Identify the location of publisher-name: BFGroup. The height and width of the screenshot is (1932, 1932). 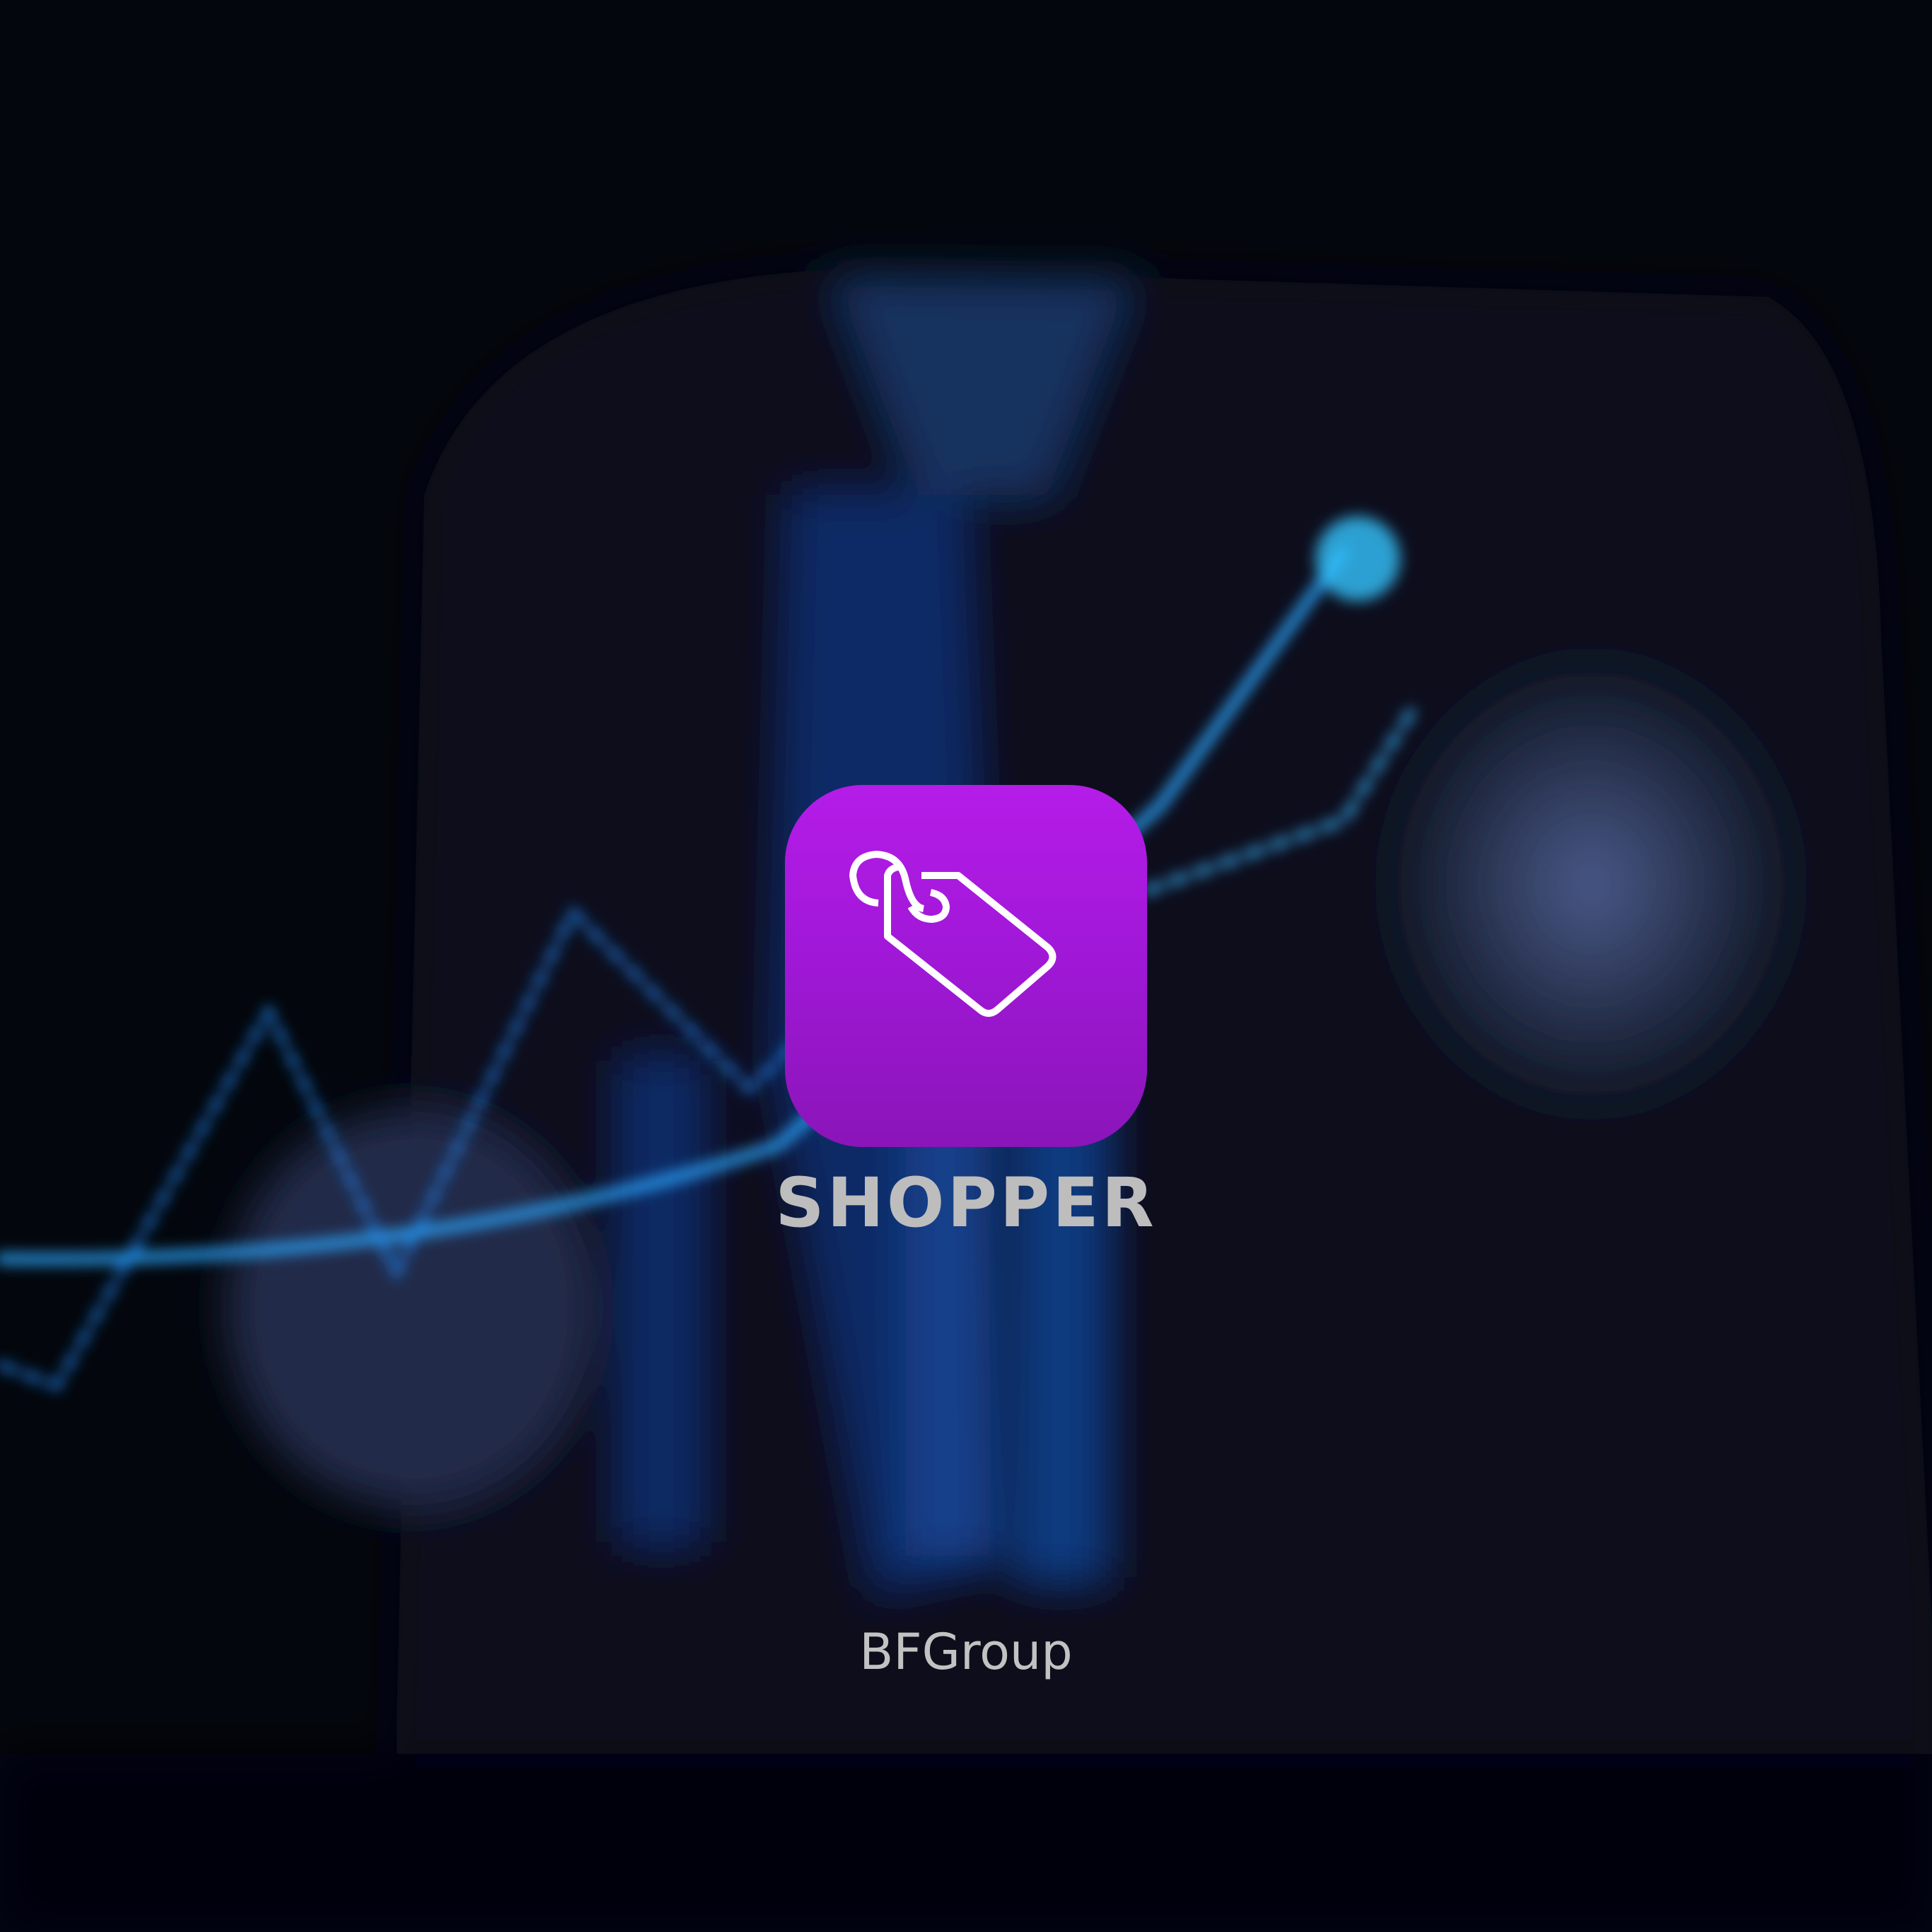
(966, 1652).